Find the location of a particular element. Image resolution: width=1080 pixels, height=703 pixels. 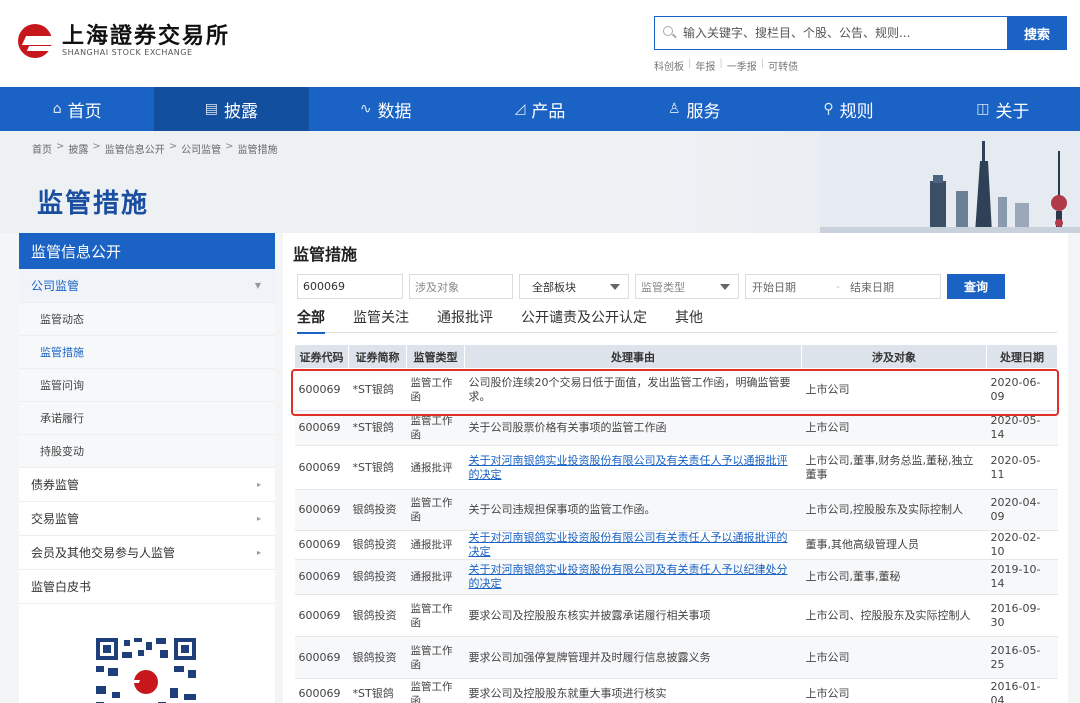

end-date-input: 结束日期 is located at coordinates (872, 287).